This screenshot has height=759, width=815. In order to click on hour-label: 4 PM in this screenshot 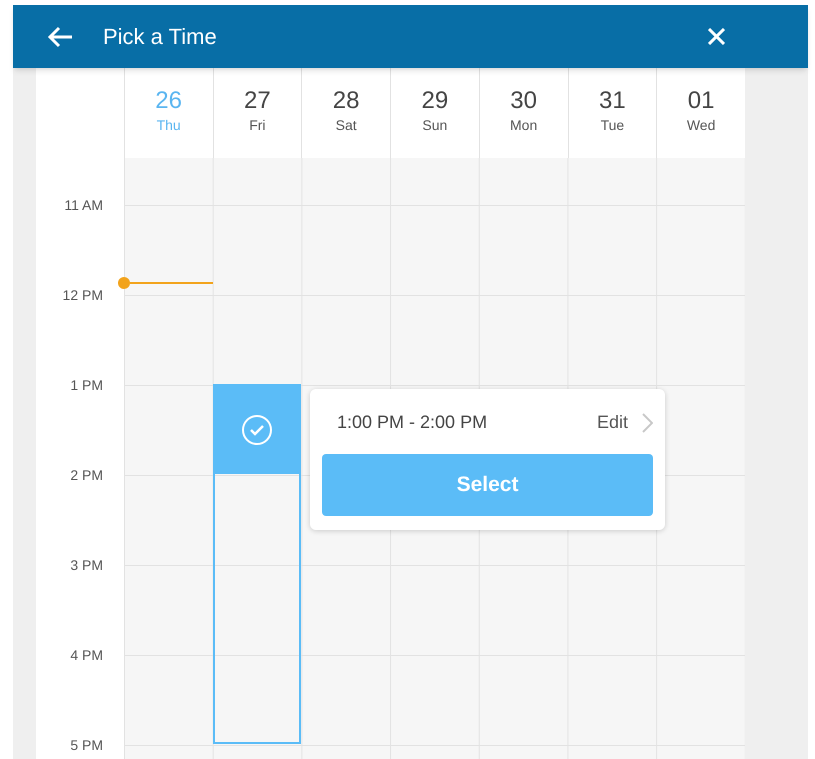, I will do `click(86, 655)`.